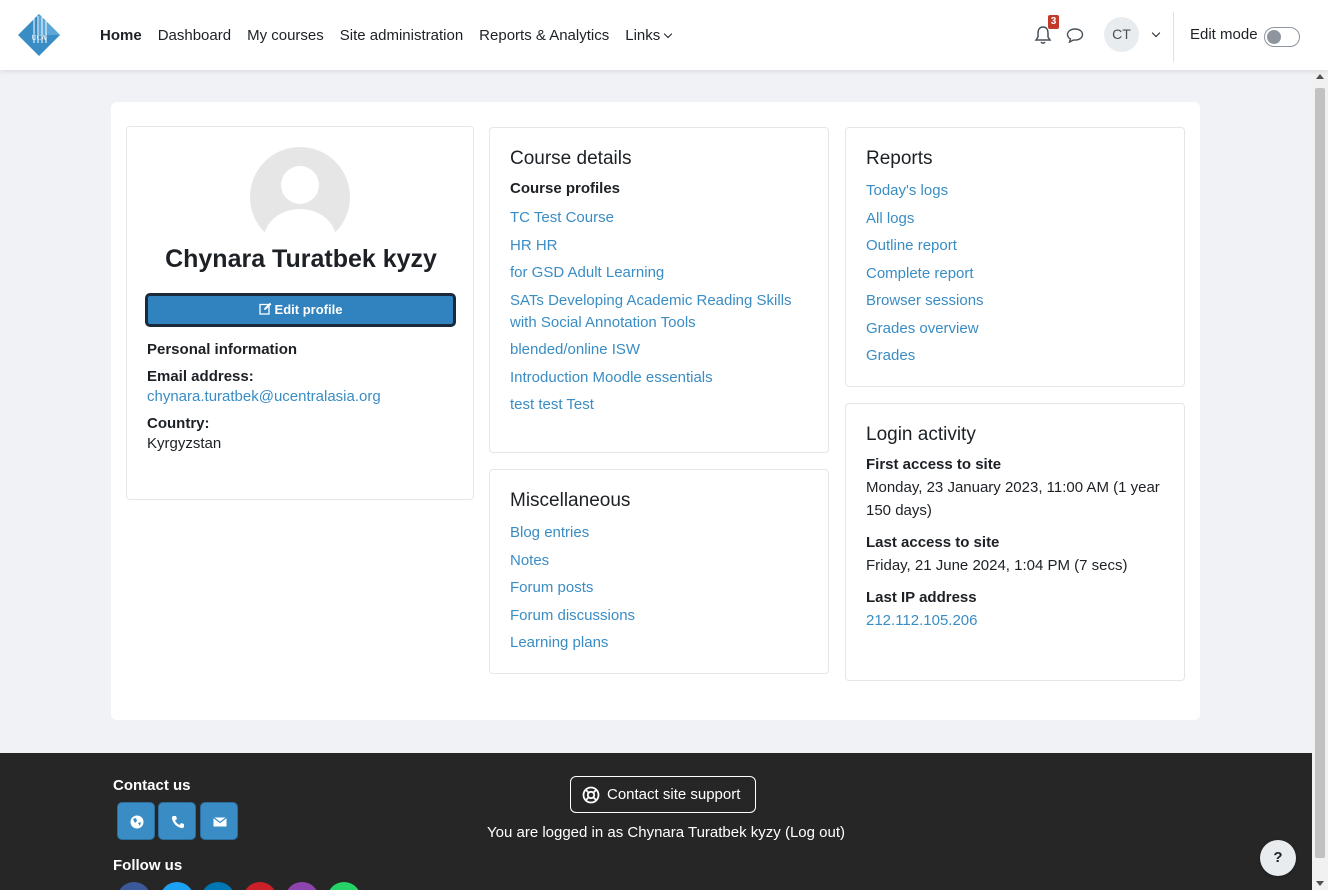  I want to click on course-link: blended/online ISW, so click(659, 350).